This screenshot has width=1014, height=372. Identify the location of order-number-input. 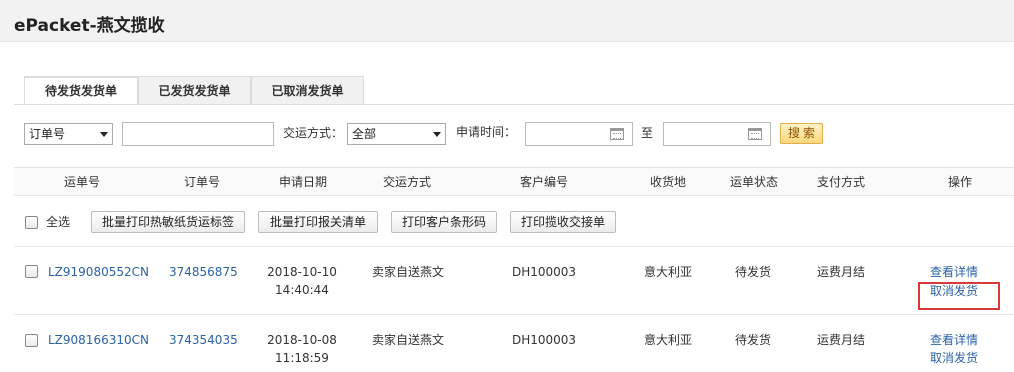
(198, 134).